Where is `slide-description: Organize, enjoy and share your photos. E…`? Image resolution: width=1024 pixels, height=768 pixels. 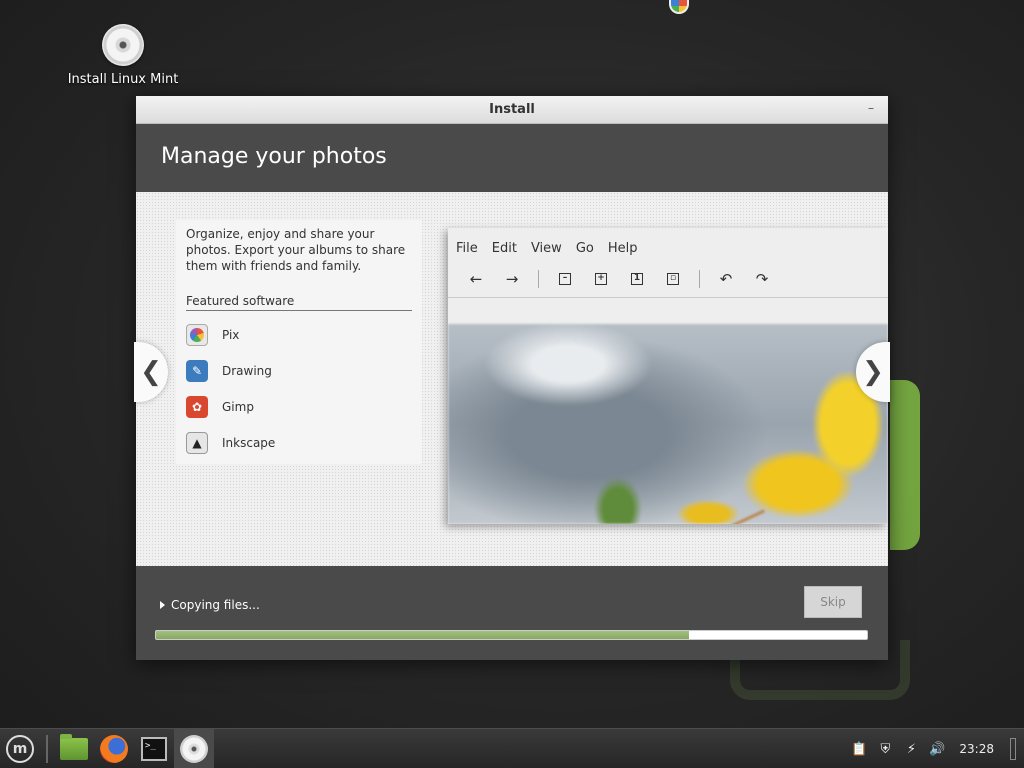
slide-description: Organize, enjoy and share your photos. E… is located at coordinates (296, 250).